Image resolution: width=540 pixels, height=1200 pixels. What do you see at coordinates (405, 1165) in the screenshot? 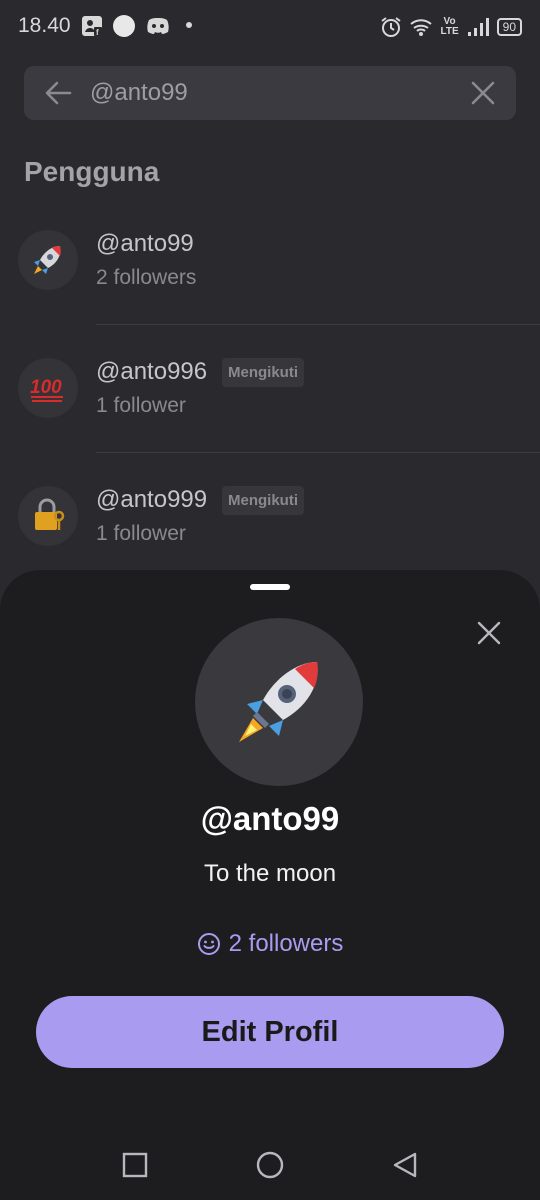
I see `back-triangle-icon` at bounding box center [405, 1165].